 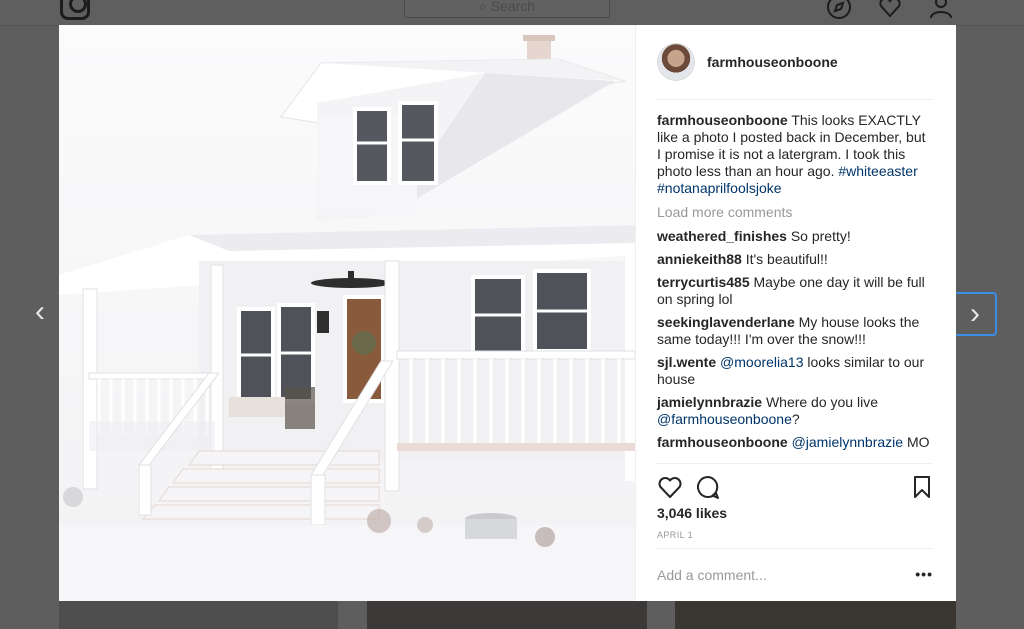 What do you see at coordinates (722, 236) in the screenshot?
I see `comment-username: weathered_finishes` at bounding box center [722, 236].